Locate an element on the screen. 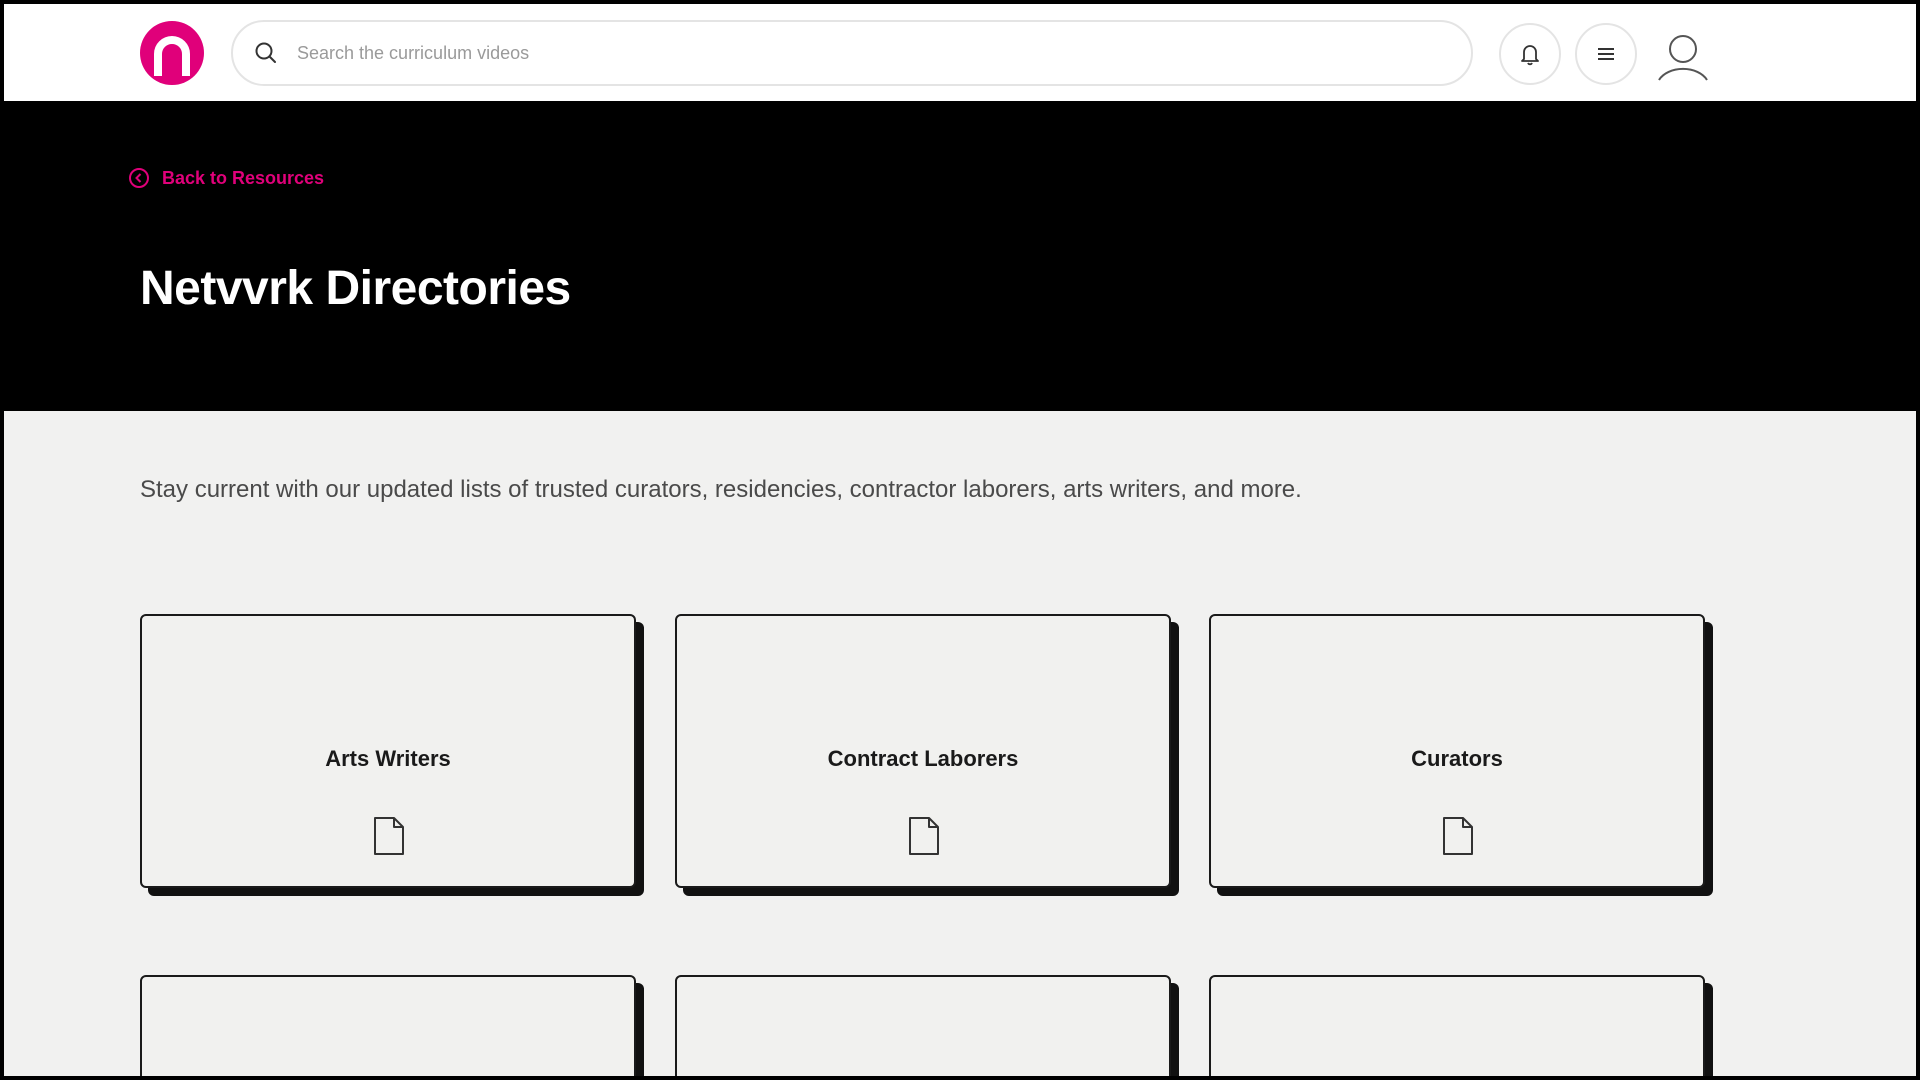 The image size is (1920, 1080). menu-button is located at coordinates (1606, 54).